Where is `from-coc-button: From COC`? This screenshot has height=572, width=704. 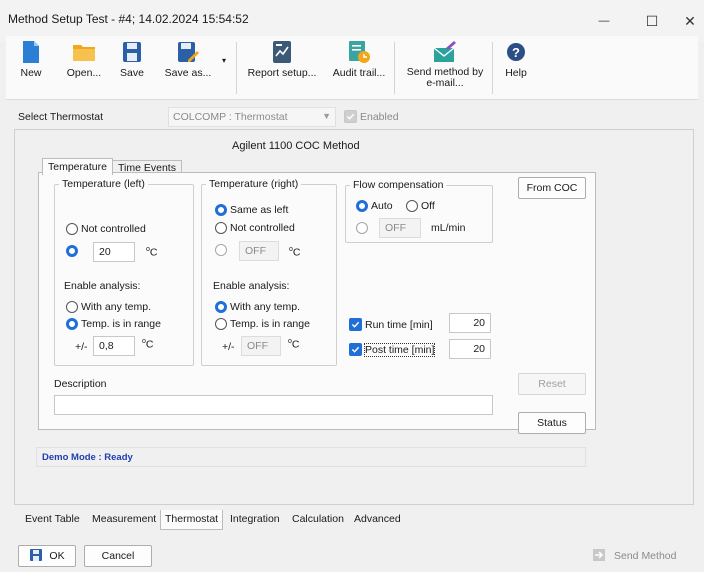 from-coc-button: From COC is located at coordinates (552, 188).